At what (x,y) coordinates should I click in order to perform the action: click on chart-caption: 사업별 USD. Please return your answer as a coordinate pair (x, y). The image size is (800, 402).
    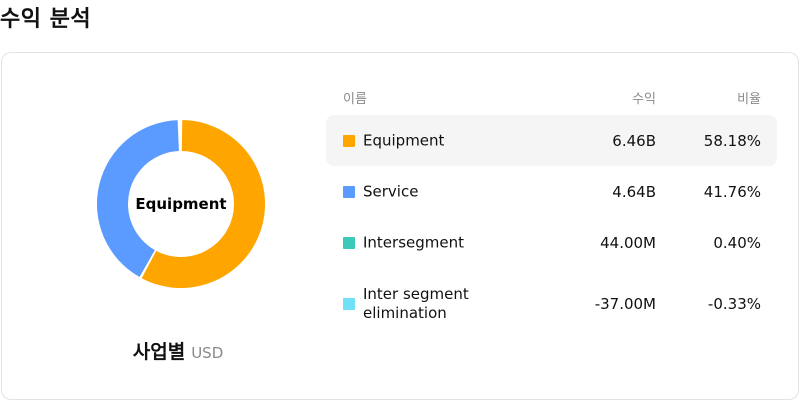
    Looking at the image, I should click on (178, 350).